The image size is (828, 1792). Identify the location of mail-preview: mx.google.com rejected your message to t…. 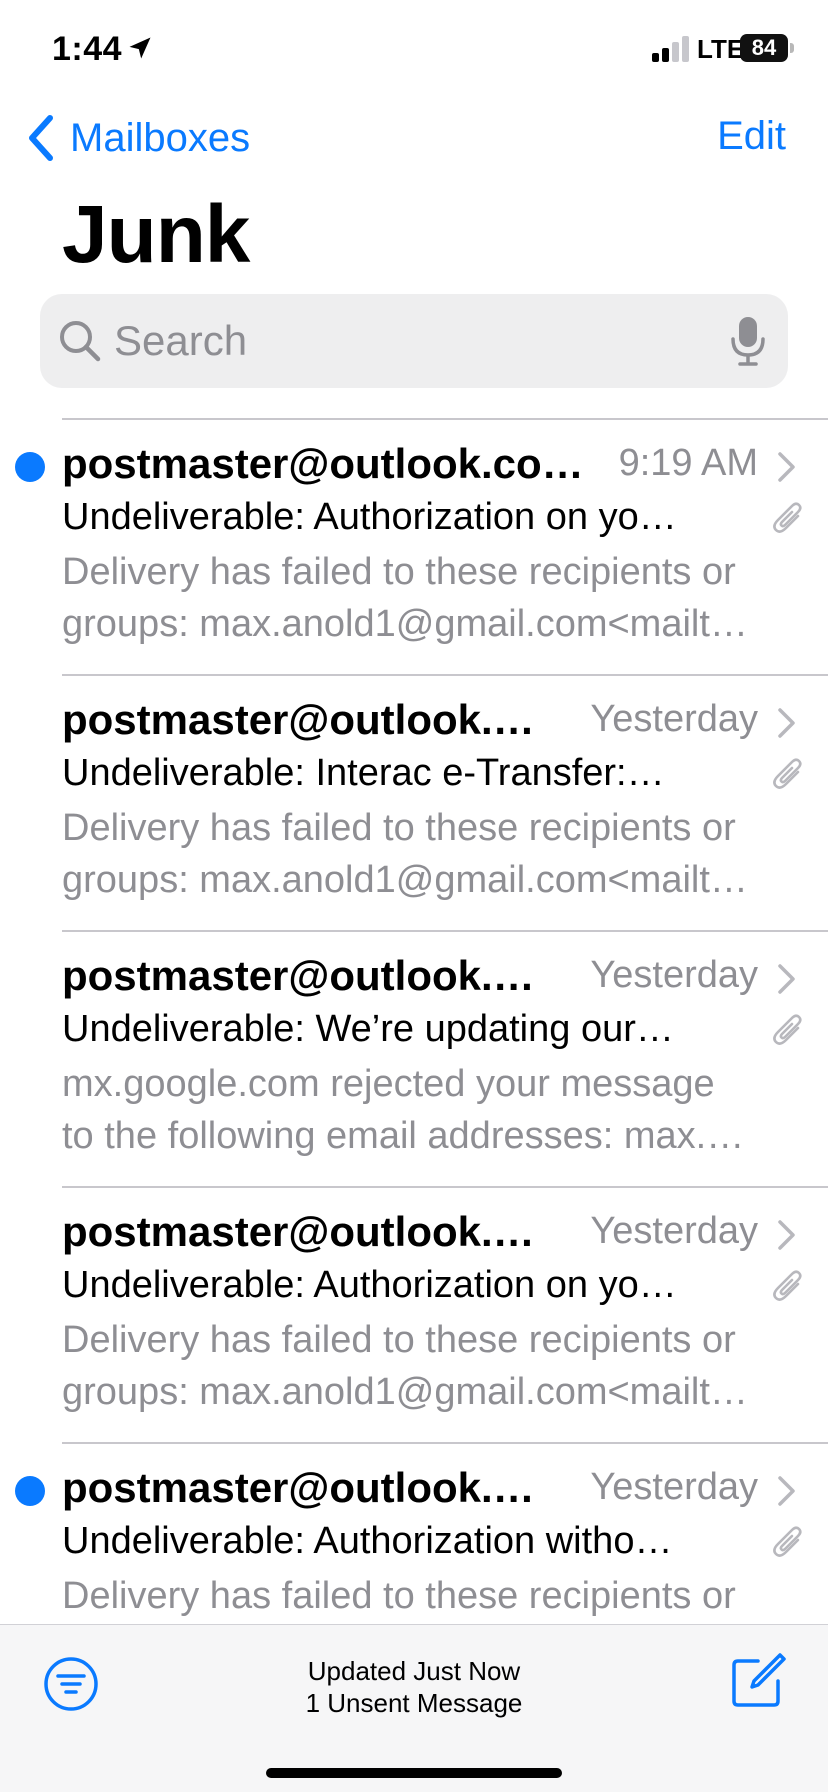
(430, 1110).